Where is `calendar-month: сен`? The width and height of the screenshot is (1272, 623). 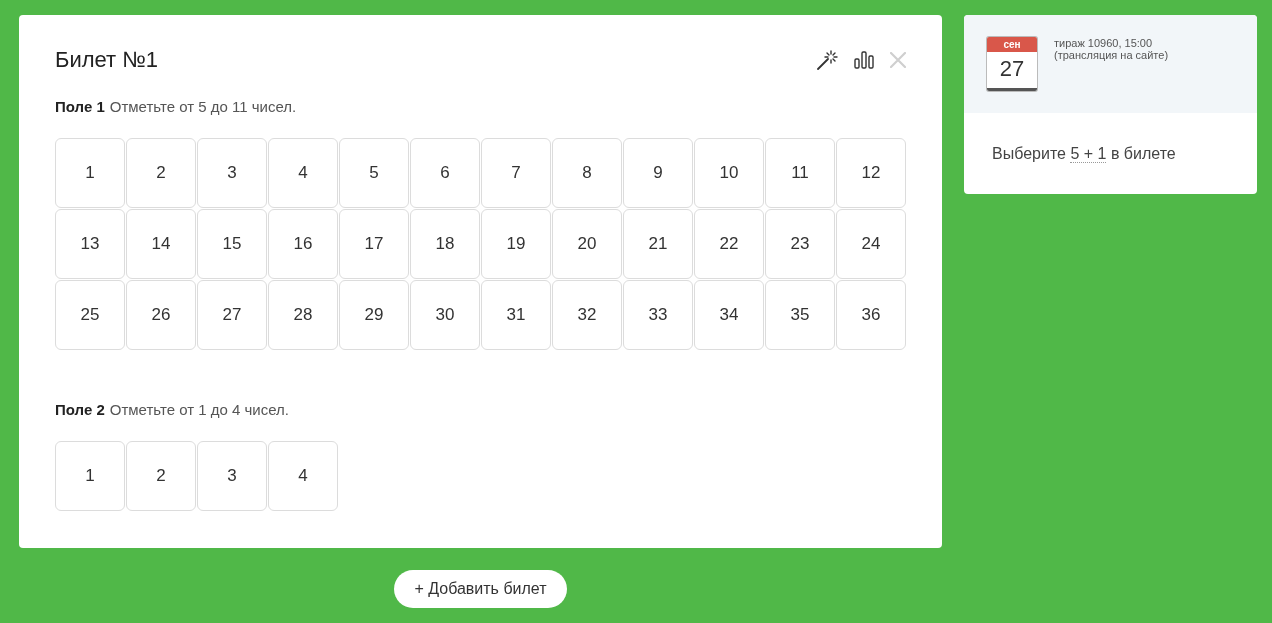
calendar-month: сен is located at coordinates (1012, 44).